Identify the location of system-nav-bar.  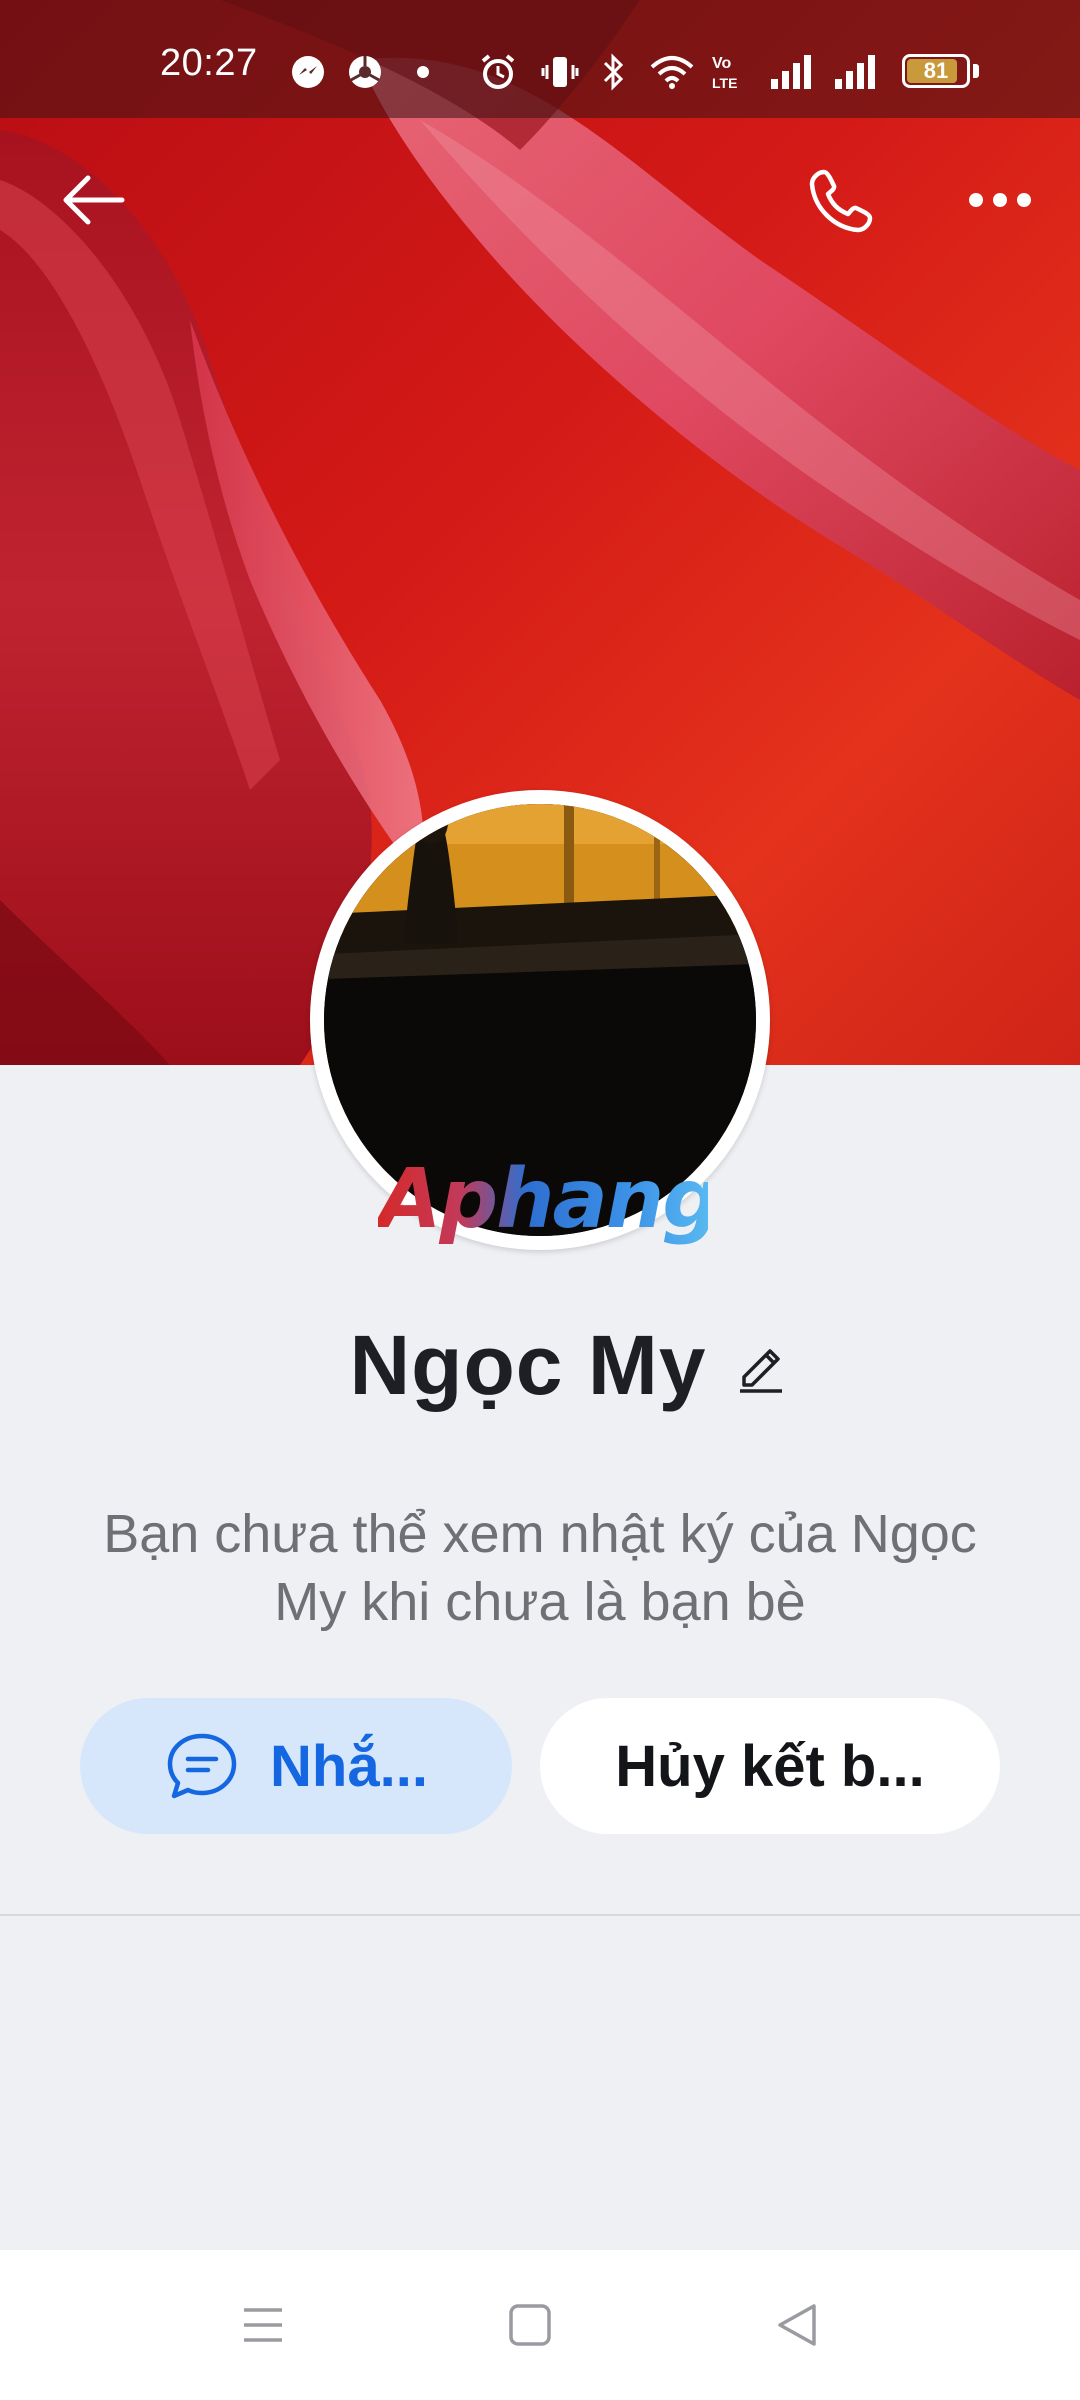
(540, 2325).